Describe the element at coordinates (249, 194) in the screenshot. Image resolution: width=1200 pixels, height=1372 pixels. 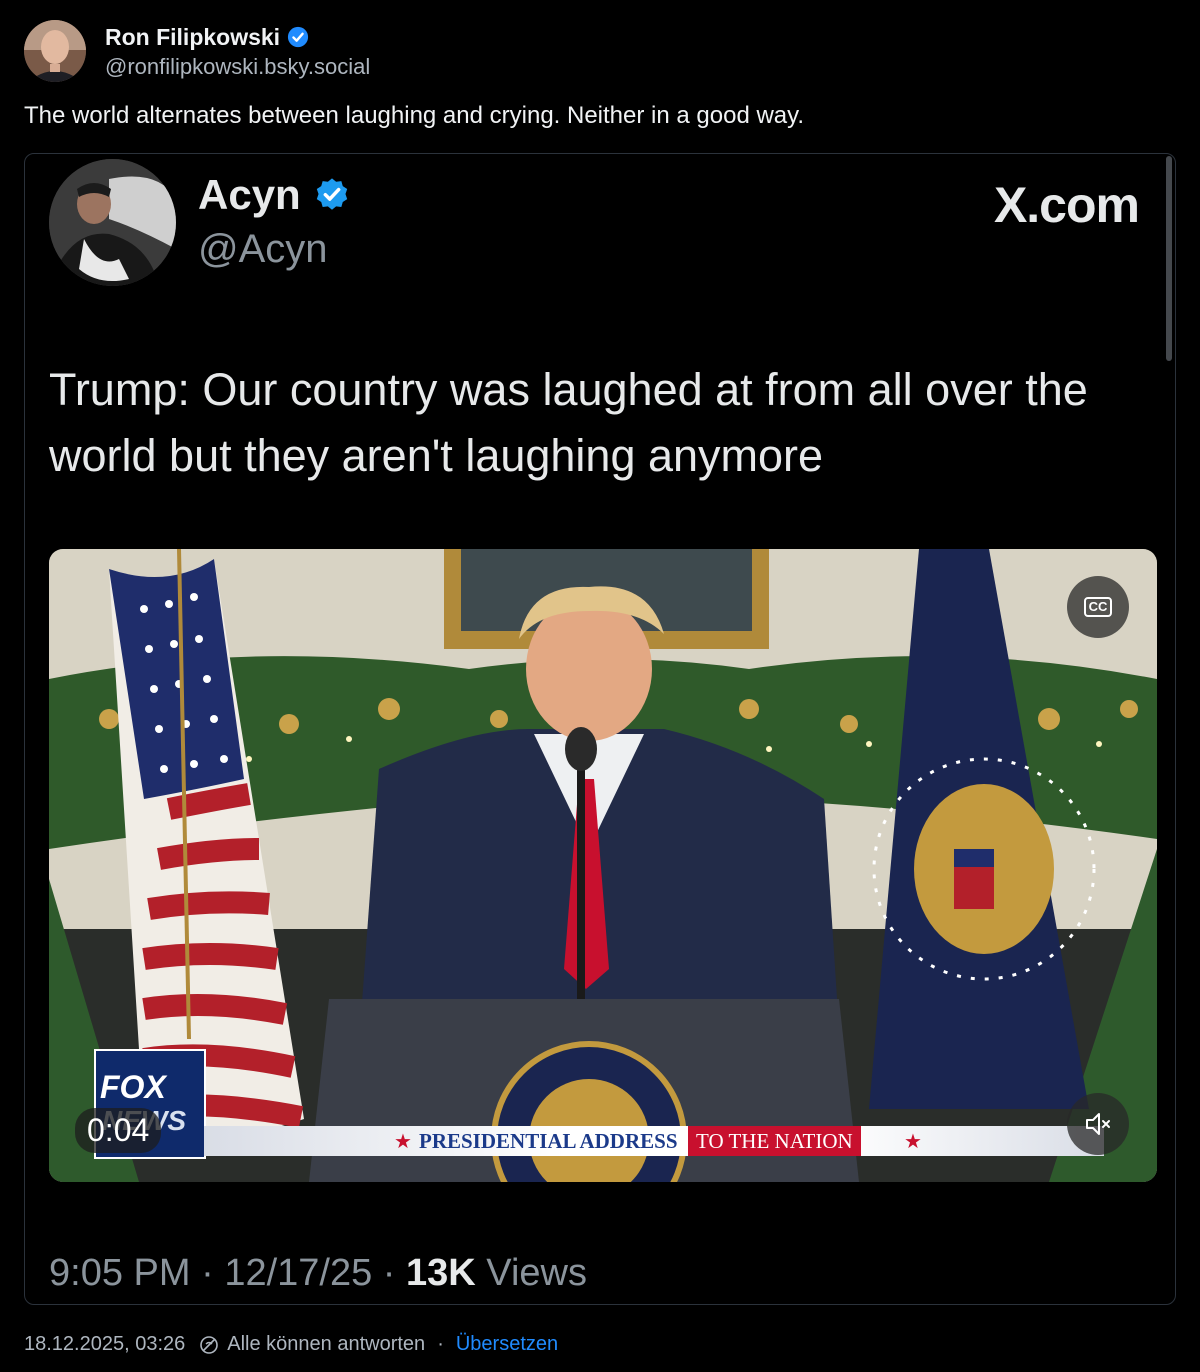
I see `embed-author-name: Acyn` at that location.